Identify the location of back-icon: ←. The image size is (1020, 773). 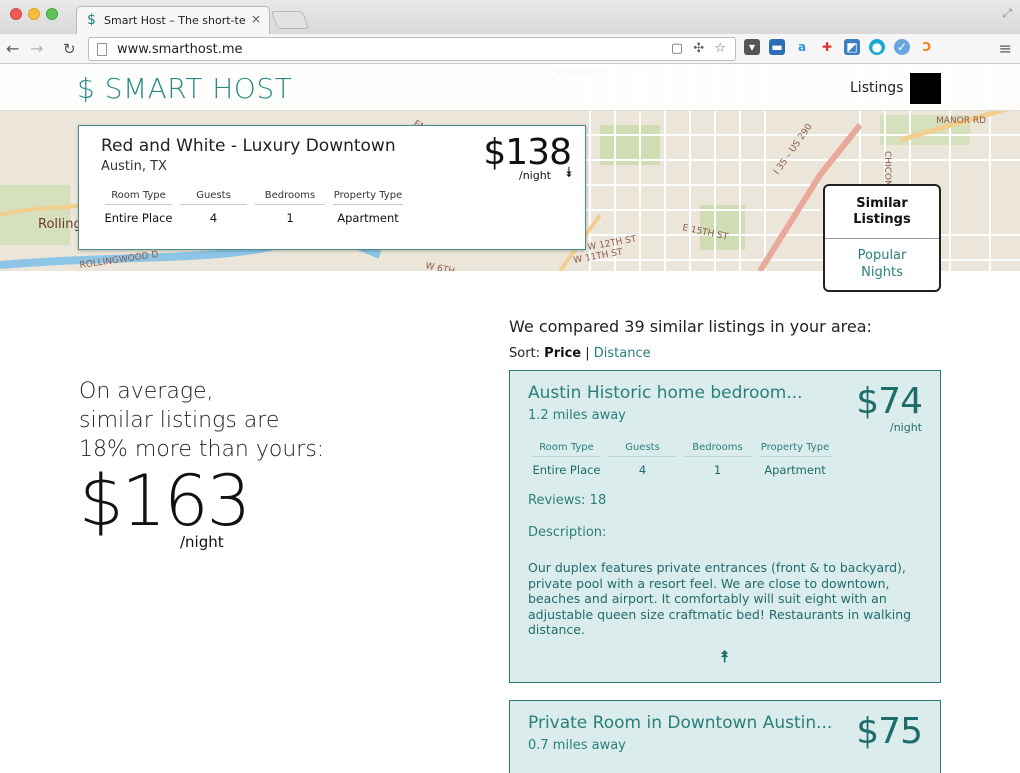
(12, 48).